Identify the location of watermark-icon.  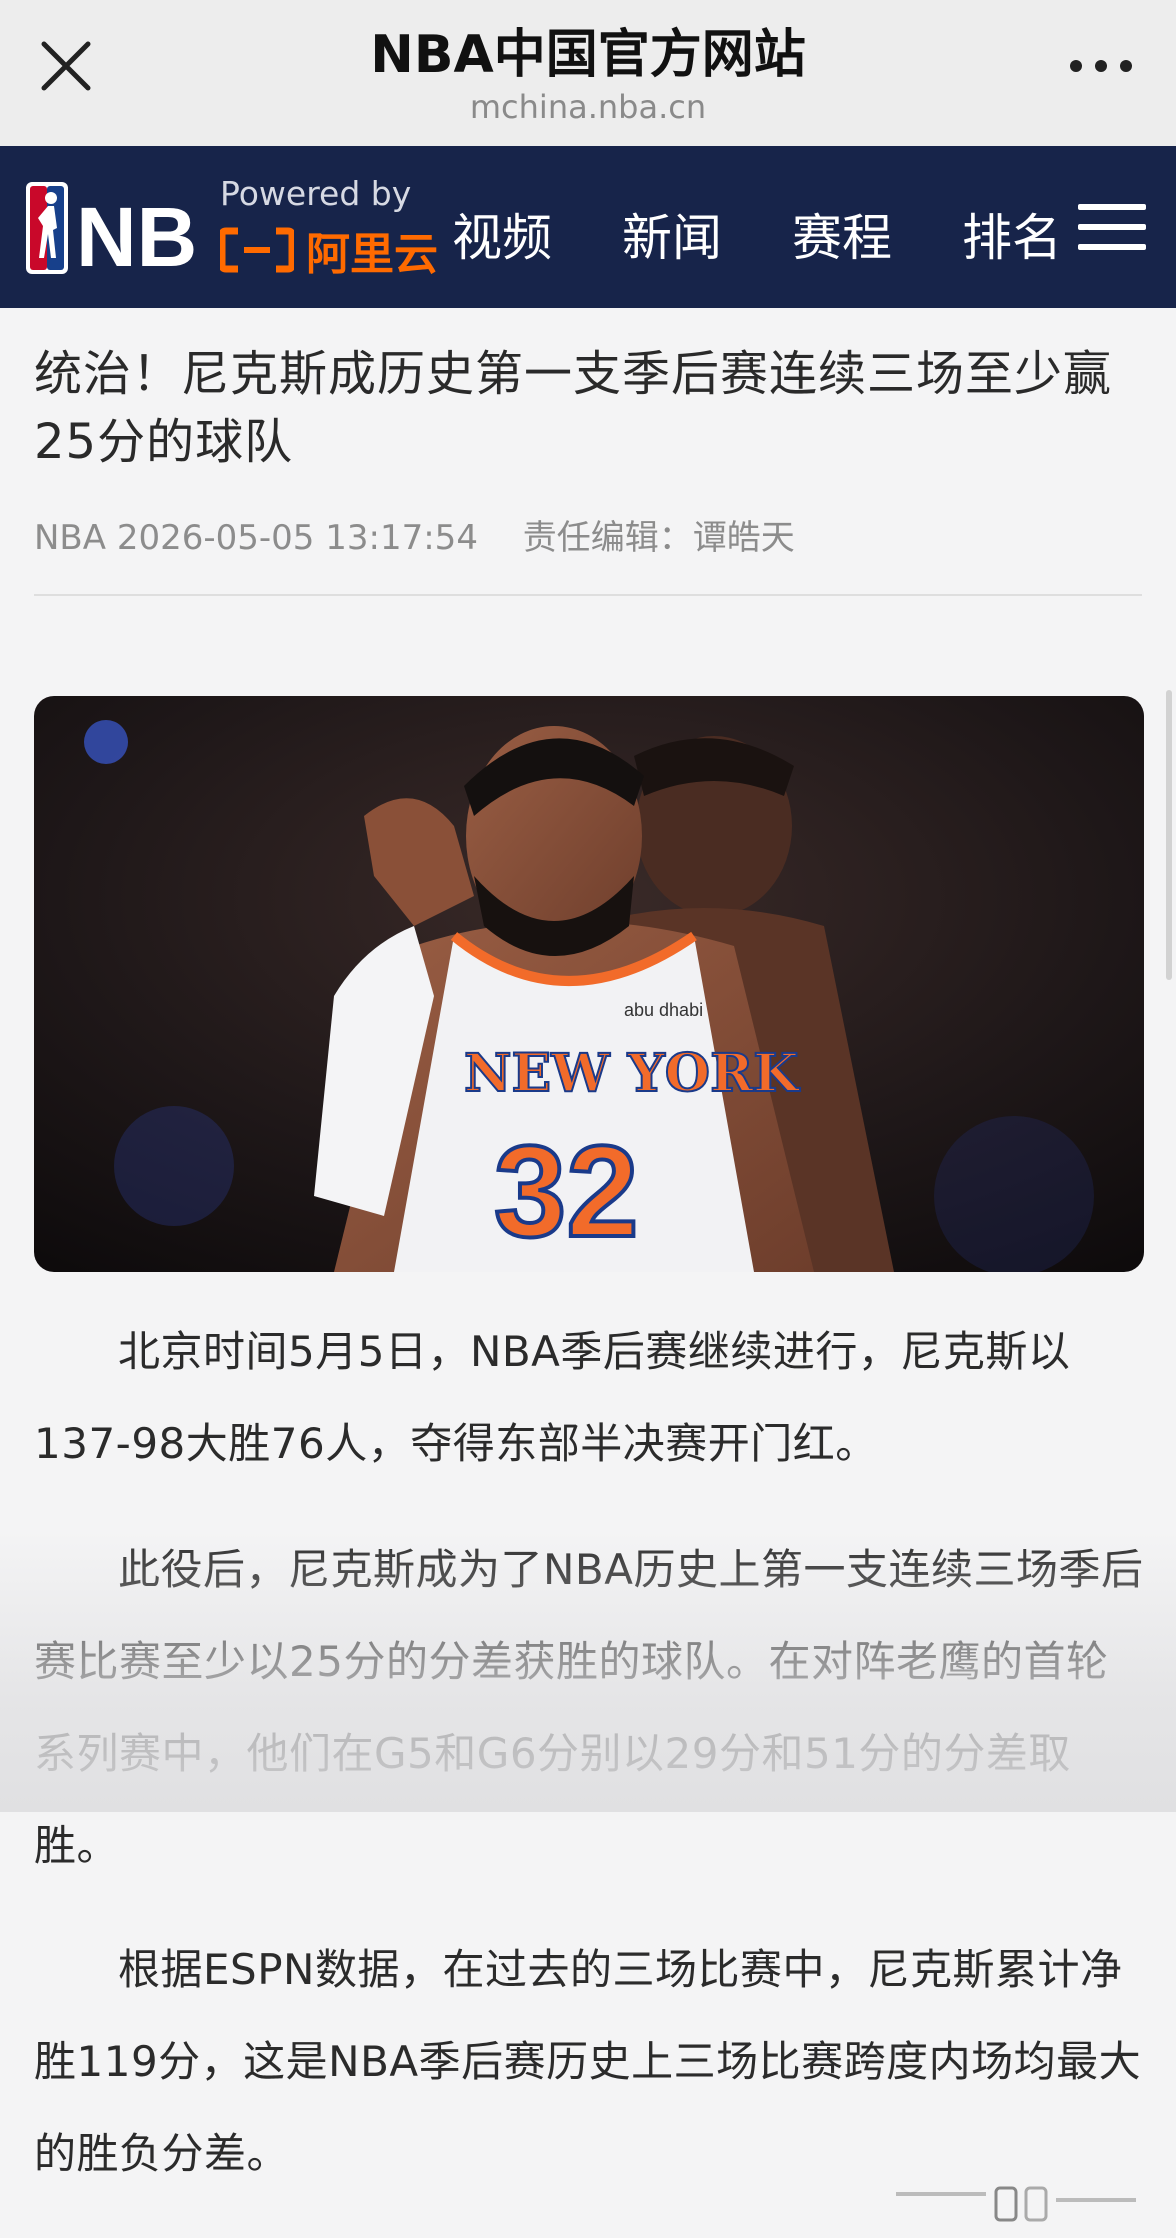
(1016, 2204).